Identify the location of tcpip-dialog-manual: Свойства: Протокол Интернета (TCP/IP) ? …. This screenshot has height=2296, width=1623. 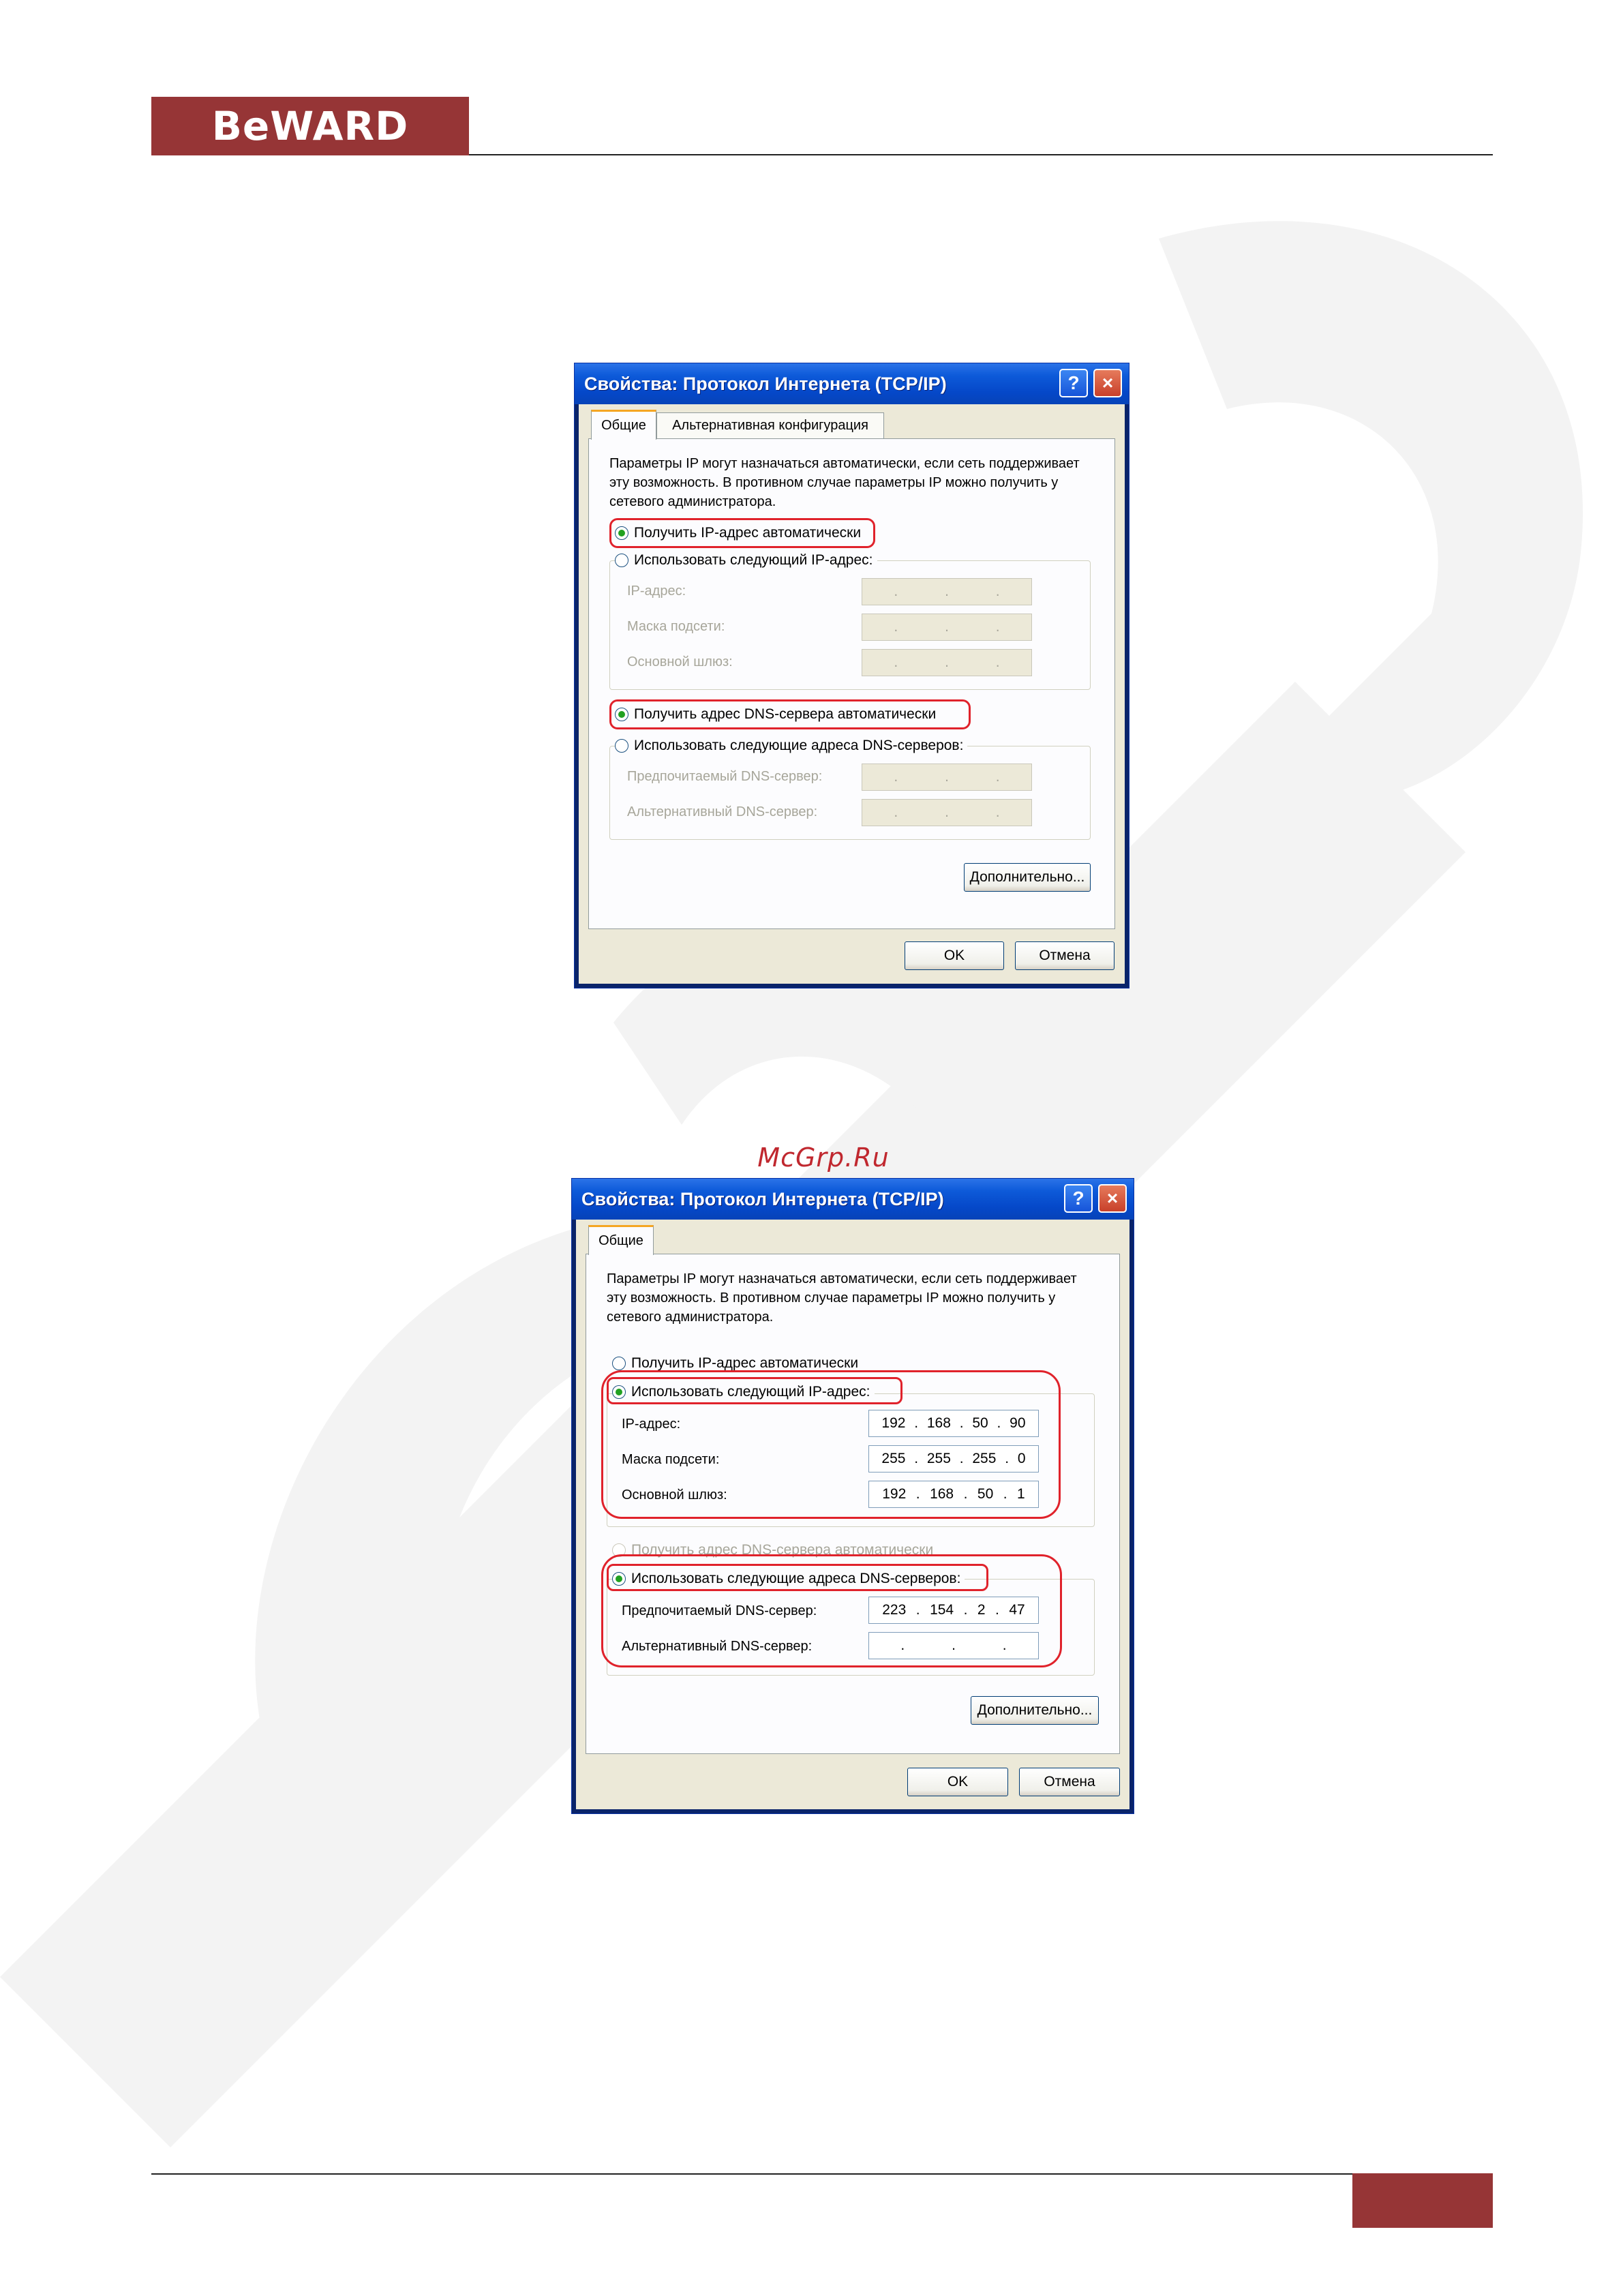
(852, 1496).